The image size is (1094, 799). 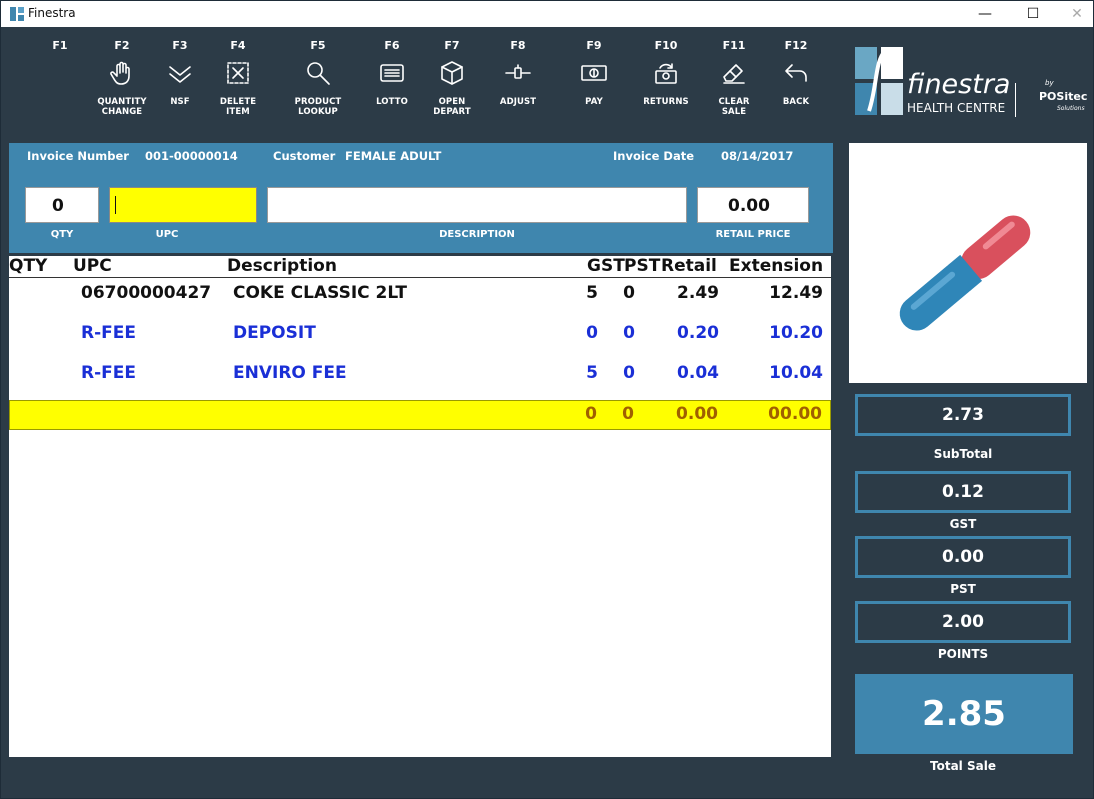 I want to click on cell-extension: 0.04, so click(x=802, y=373).